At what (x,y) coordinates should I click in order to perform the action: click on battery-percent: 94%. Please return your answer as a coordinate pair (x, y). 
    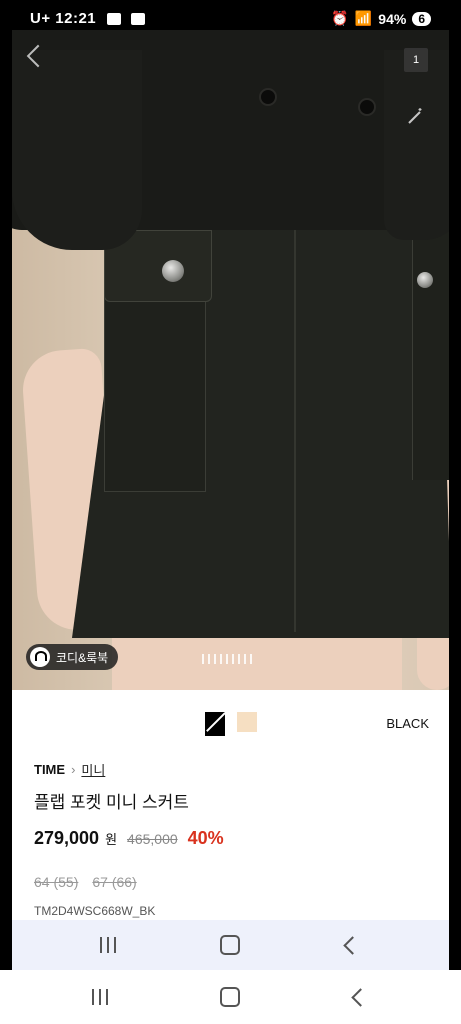
    Looking at the image, I should click on (392, 18).